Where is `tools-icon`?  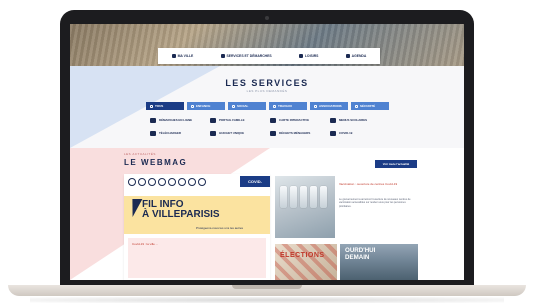 tools-icon is located at coordinates (274, 106).